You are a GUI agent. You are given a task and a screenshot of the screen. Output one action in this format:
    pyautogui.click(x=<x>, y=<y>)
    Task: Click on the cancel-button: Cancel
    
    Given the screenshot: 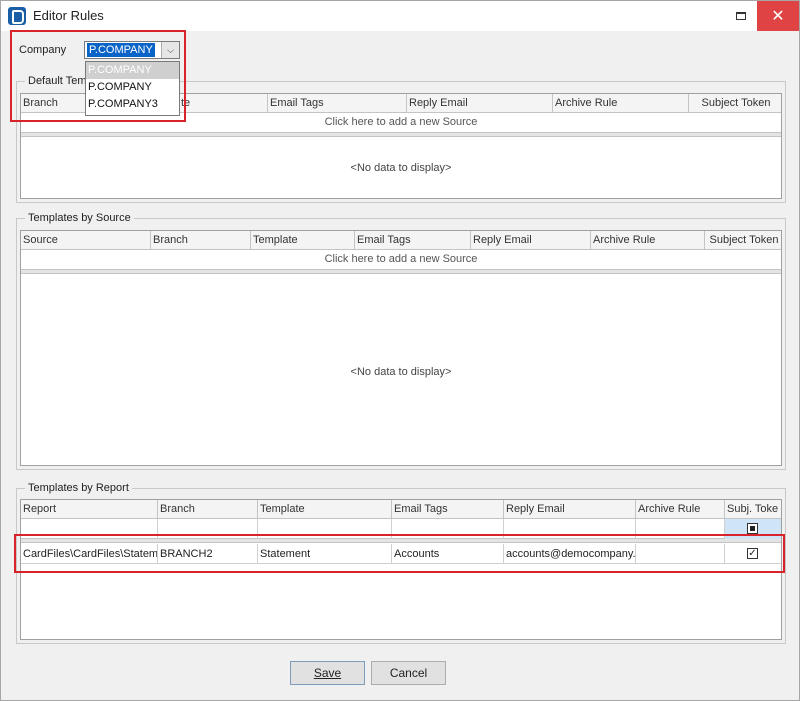 What is the action you would take?
    pyautogui.click(x=408, y=673)
    